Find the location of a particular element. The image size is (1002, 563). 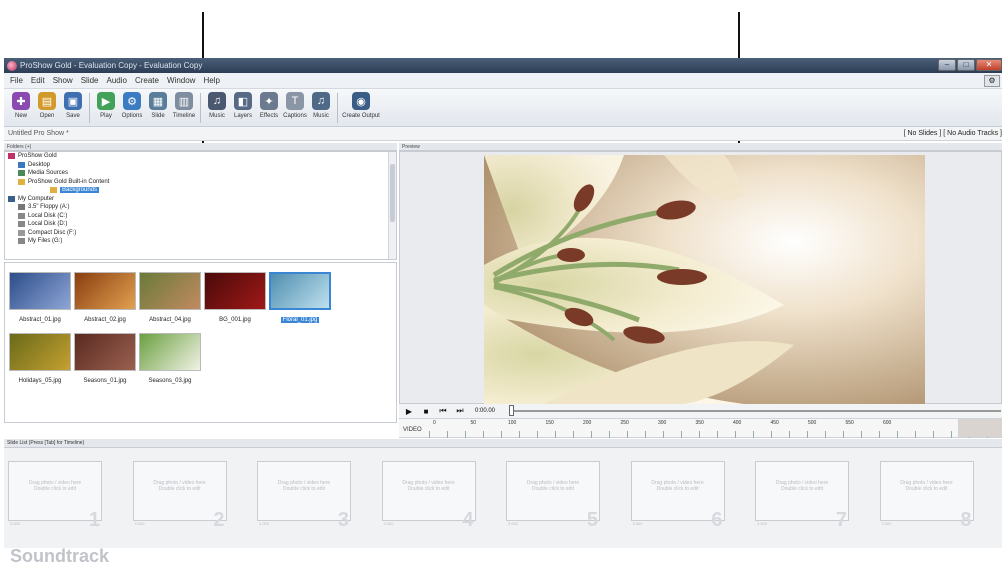

file-thumbnail: Abstract_01.jpg is located at coordinates (40, 297).